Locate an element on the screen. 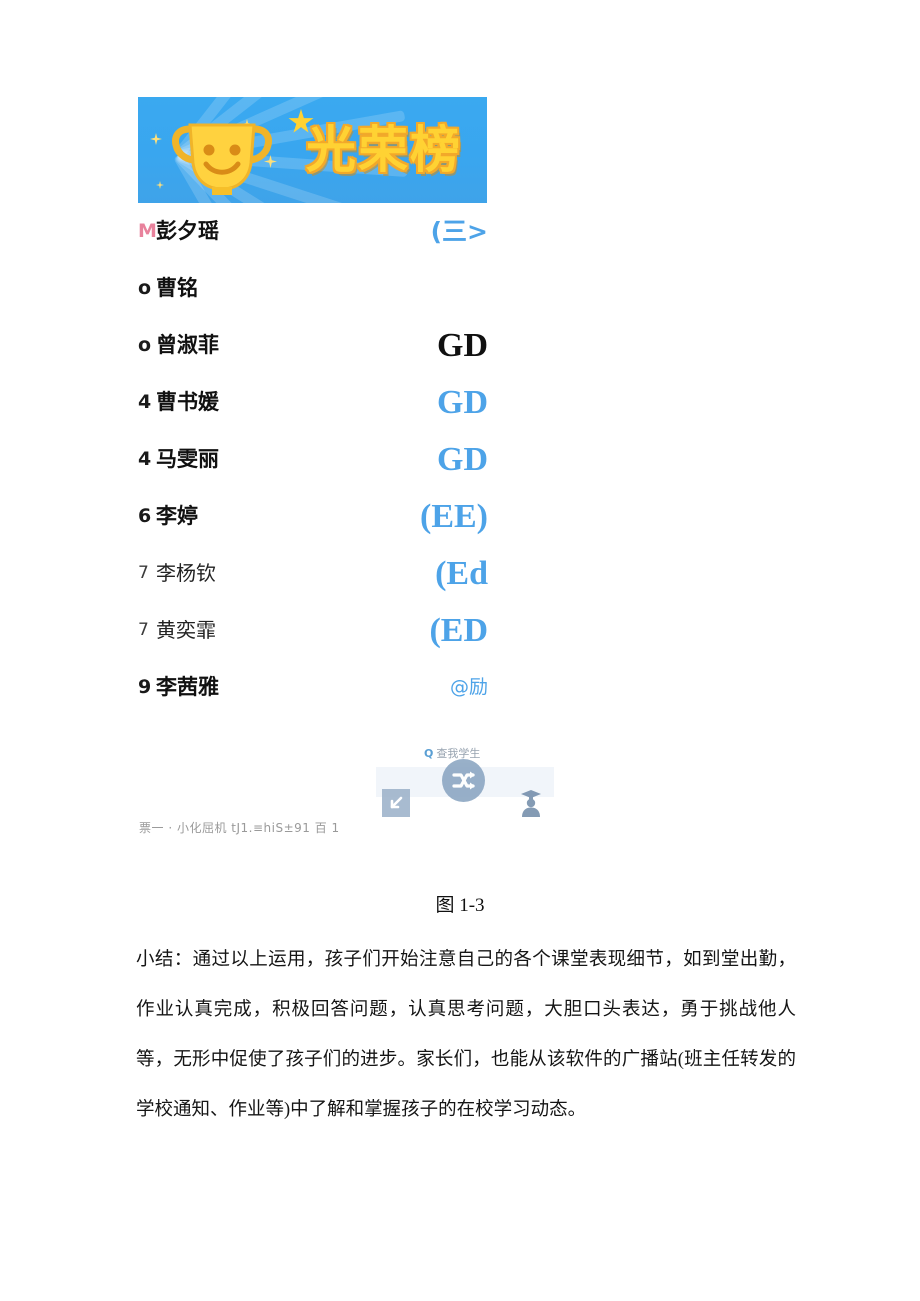 The height and width of the screenshot is (1301, 920). student-name: 曹书媛 is located at coordinates (187, 402).